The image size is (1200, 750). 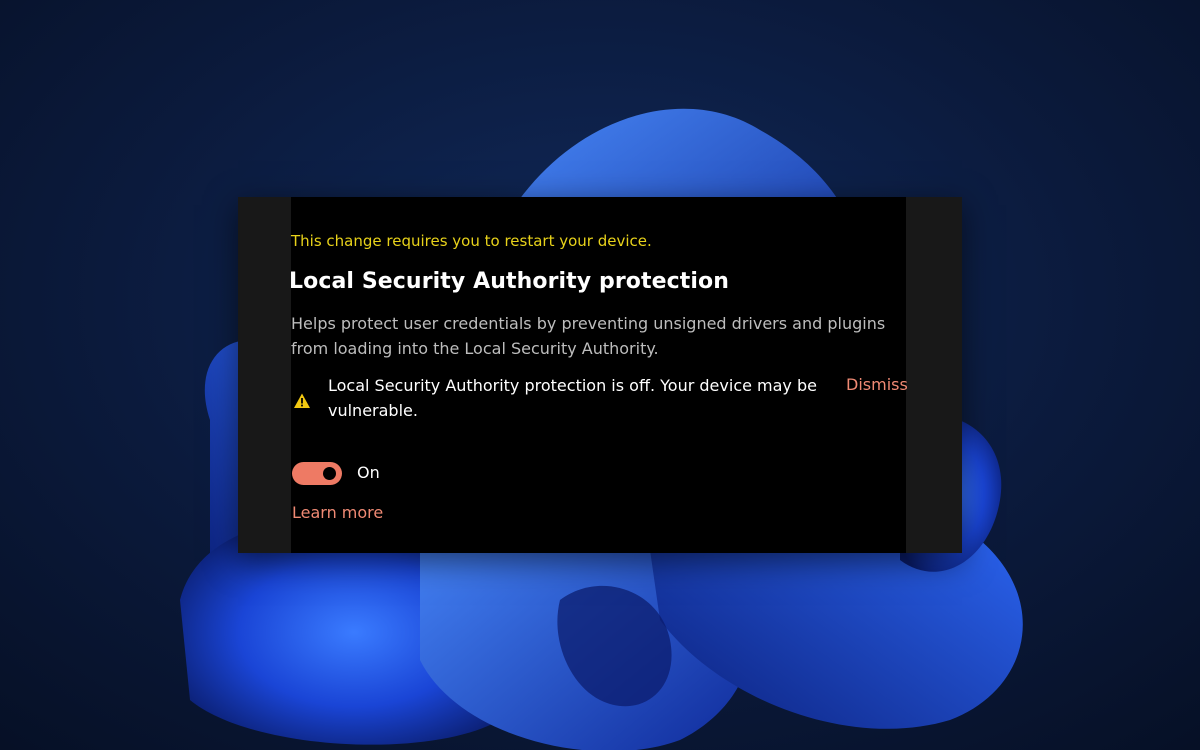 What do you see at coordinates (877, 384) in the screenshot?
I see `dismiss-link: Dismiss` at bounding box center [877, 384].